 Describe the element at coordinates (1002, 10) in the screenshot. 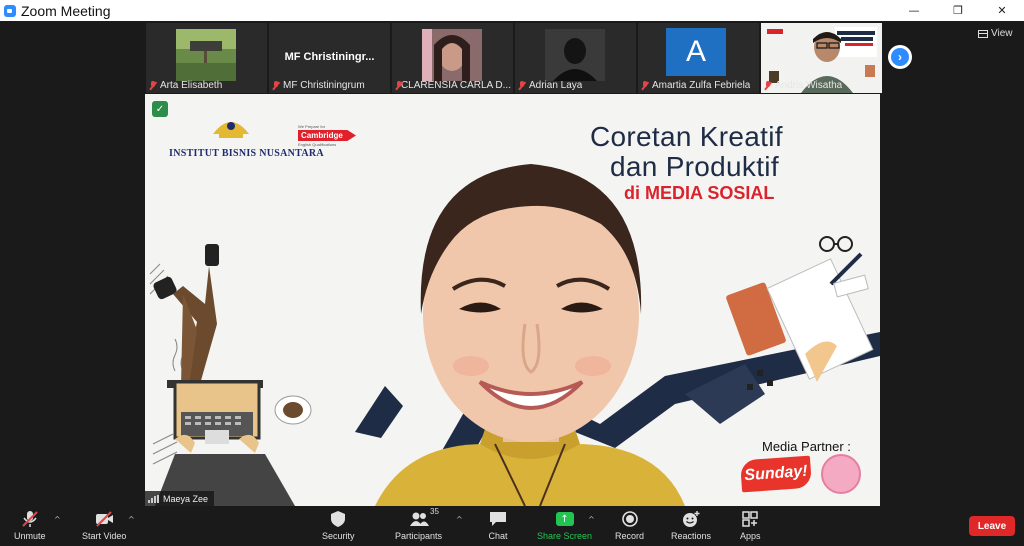

I see `close-button: ✕` at that location.